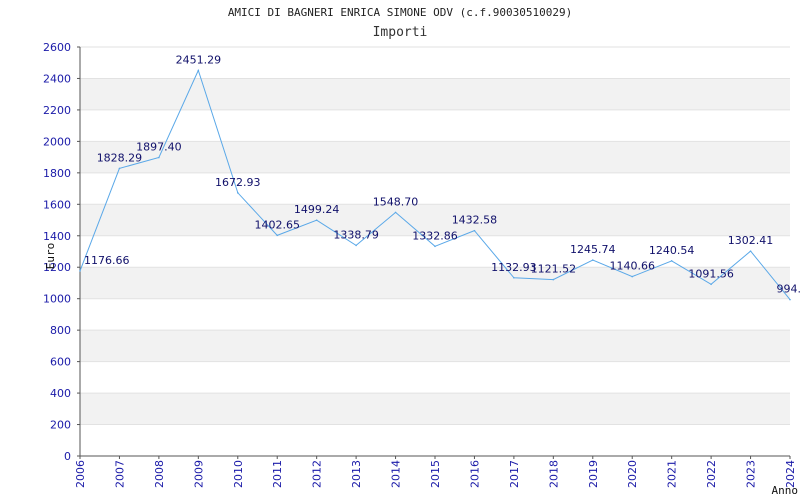 The width and height of the screenshot is (800, 500). I want to click on x-tick-label: 2010, so click(238, 474).